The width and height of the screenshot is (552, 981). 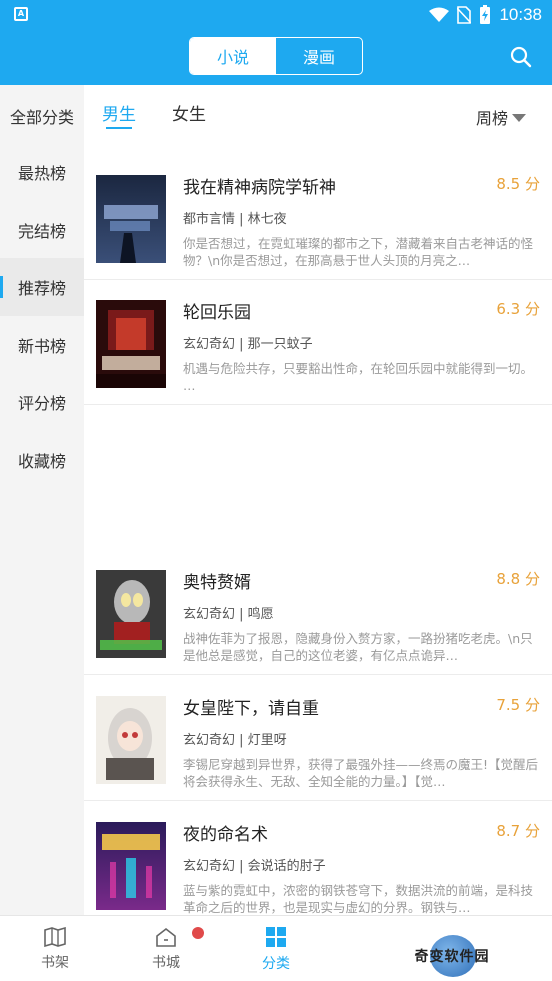 What do you see at coordinates (519, 118) in the screenshot?
I see `chevron-down-icon` at bounding box center [519, 118].